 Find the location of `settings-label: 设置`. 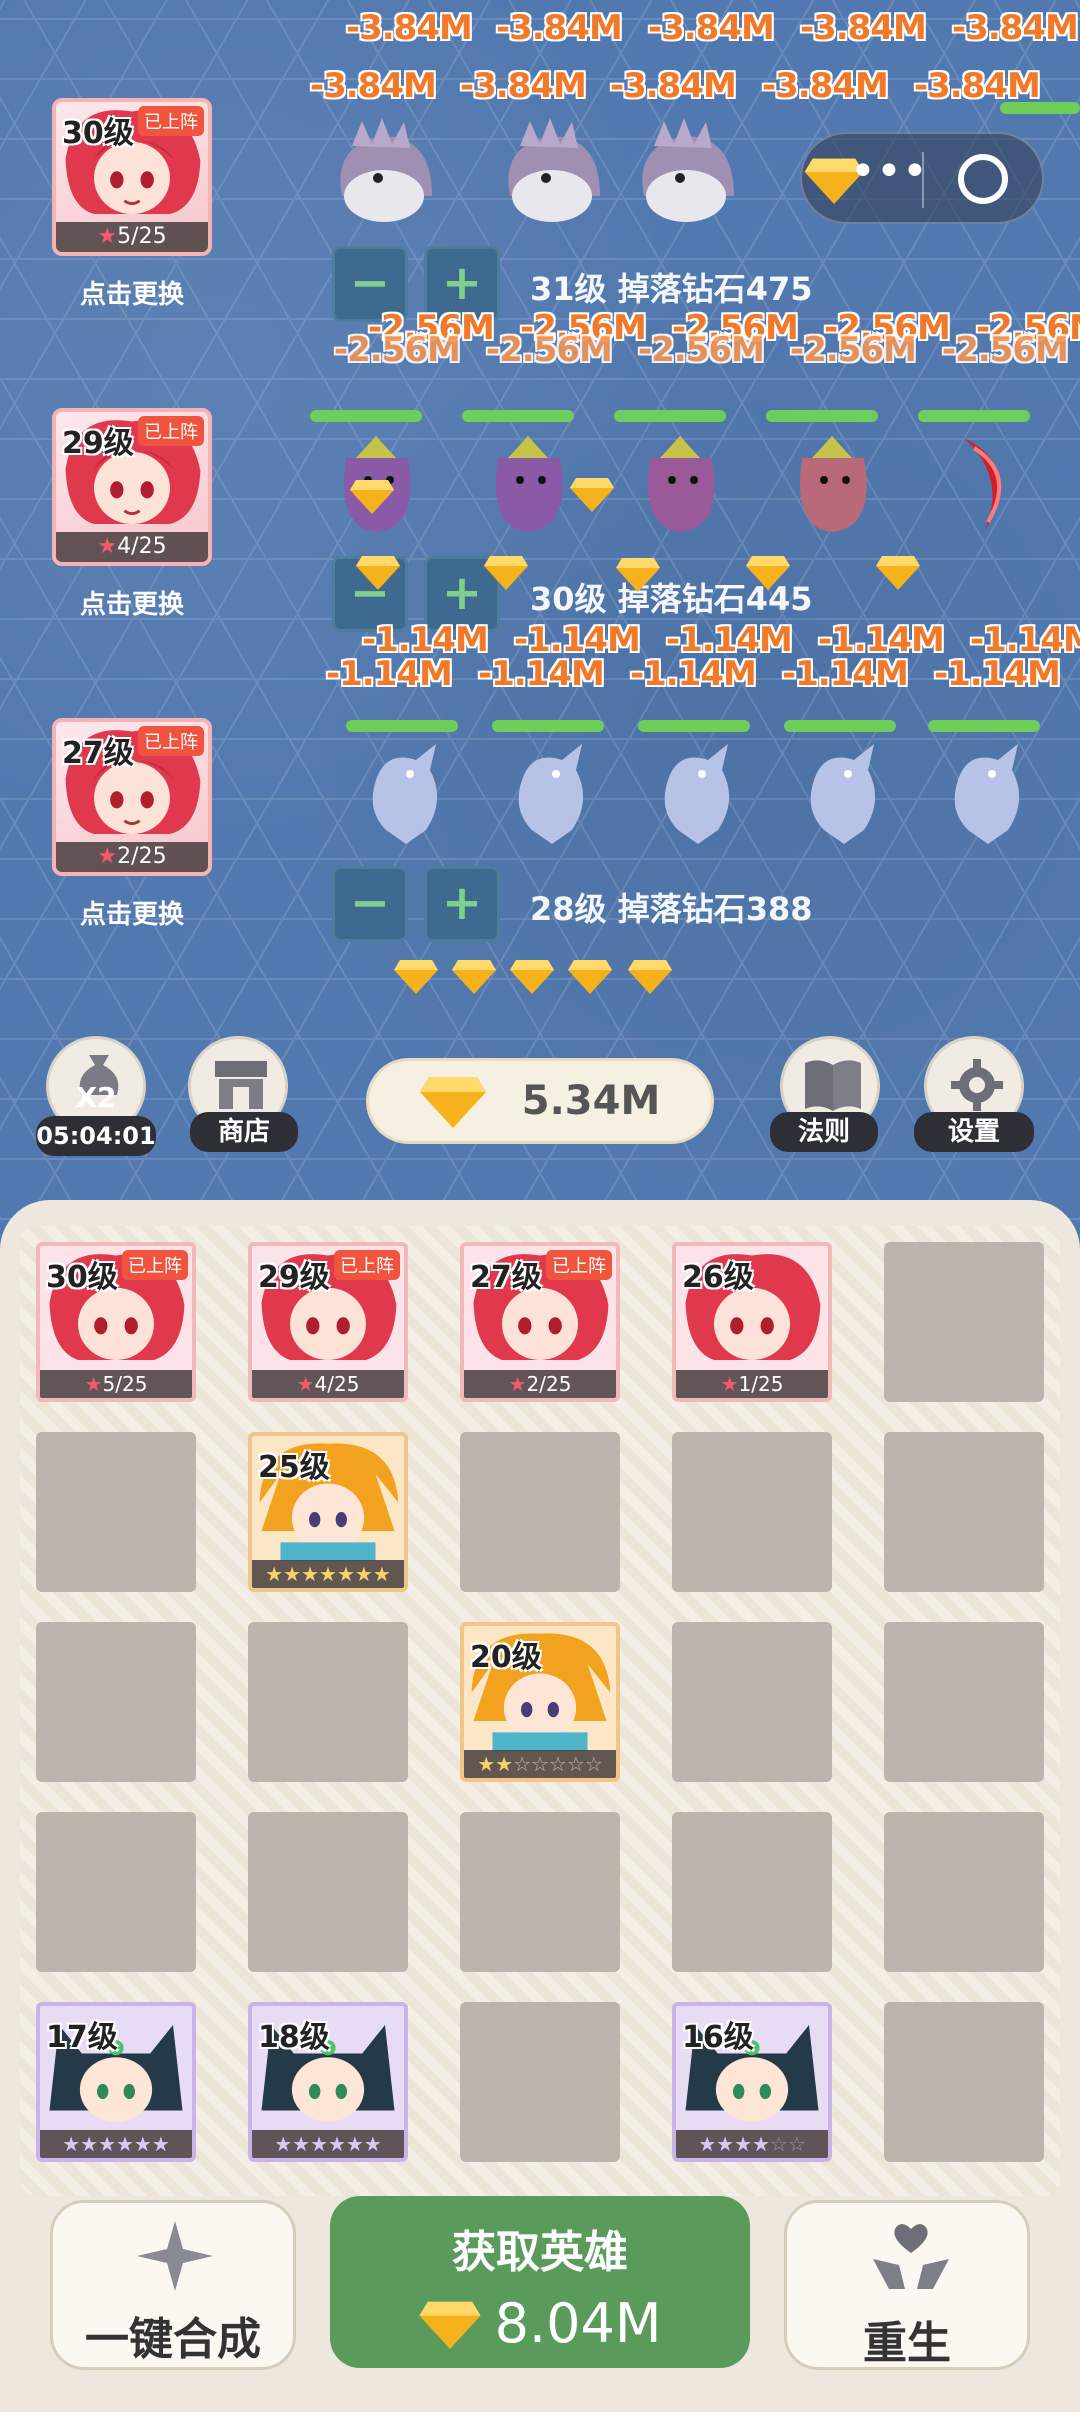

settings-label: 设置 is located at coordinates (974, 1132).